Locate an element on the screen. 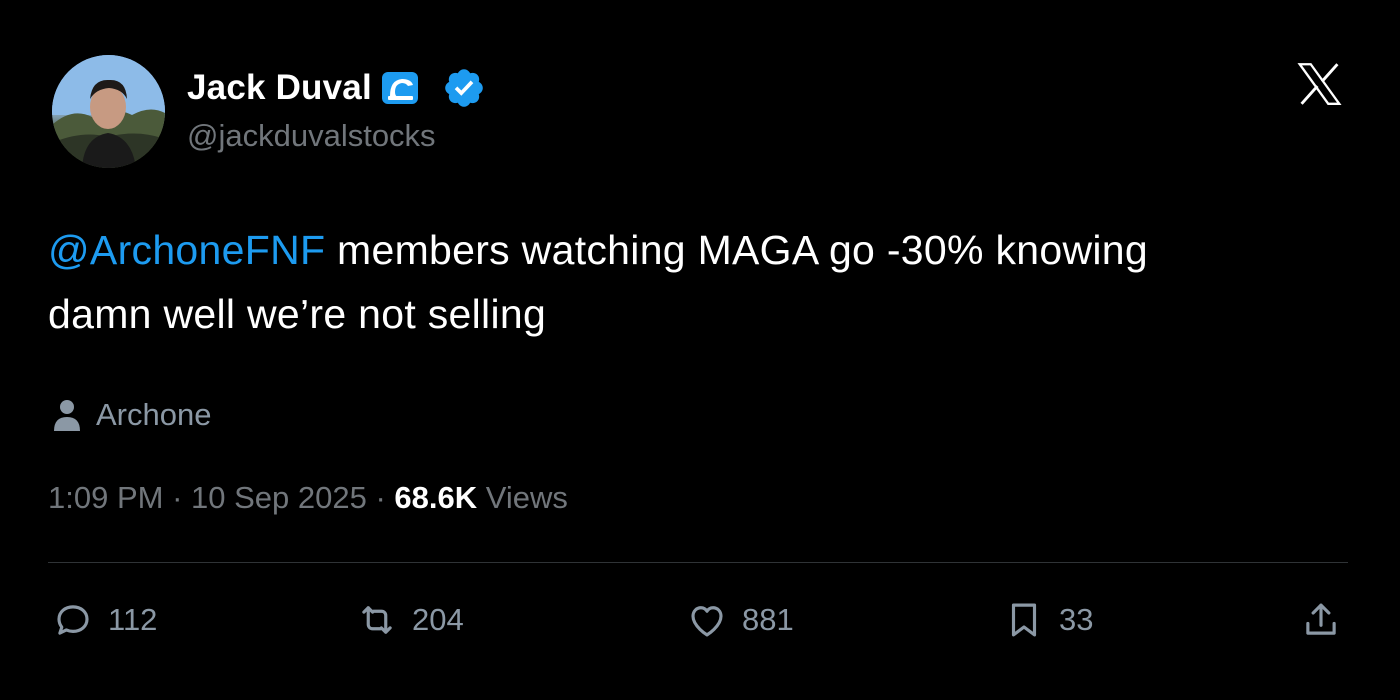 The image size is (1400, 700). tweet-mention-link: @ArchoneFNF is located at coordinates (186, 250).